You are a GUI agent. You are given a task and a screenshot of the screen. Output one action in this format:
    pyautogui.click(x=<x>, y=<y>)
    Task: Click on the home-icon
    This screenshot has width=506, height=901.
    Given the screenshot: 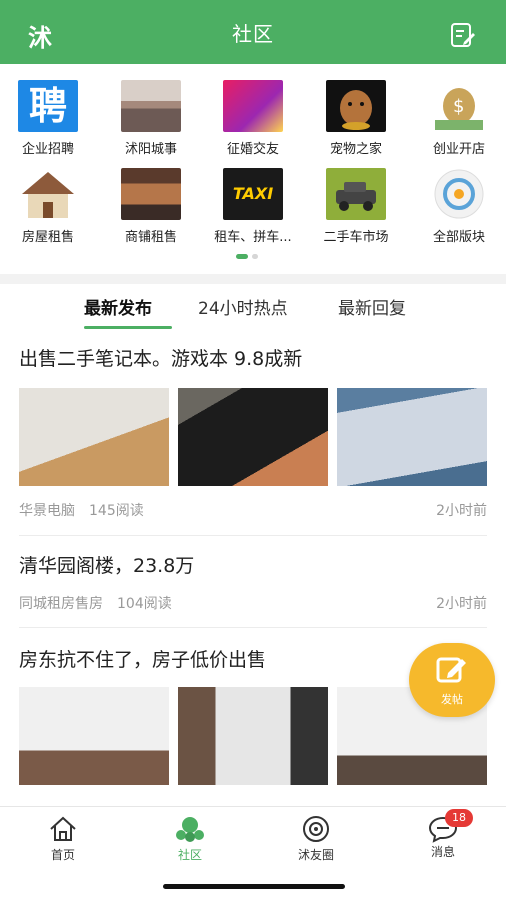 What is the action you would take?
    pyautogui.click(x=63, y=828)
    